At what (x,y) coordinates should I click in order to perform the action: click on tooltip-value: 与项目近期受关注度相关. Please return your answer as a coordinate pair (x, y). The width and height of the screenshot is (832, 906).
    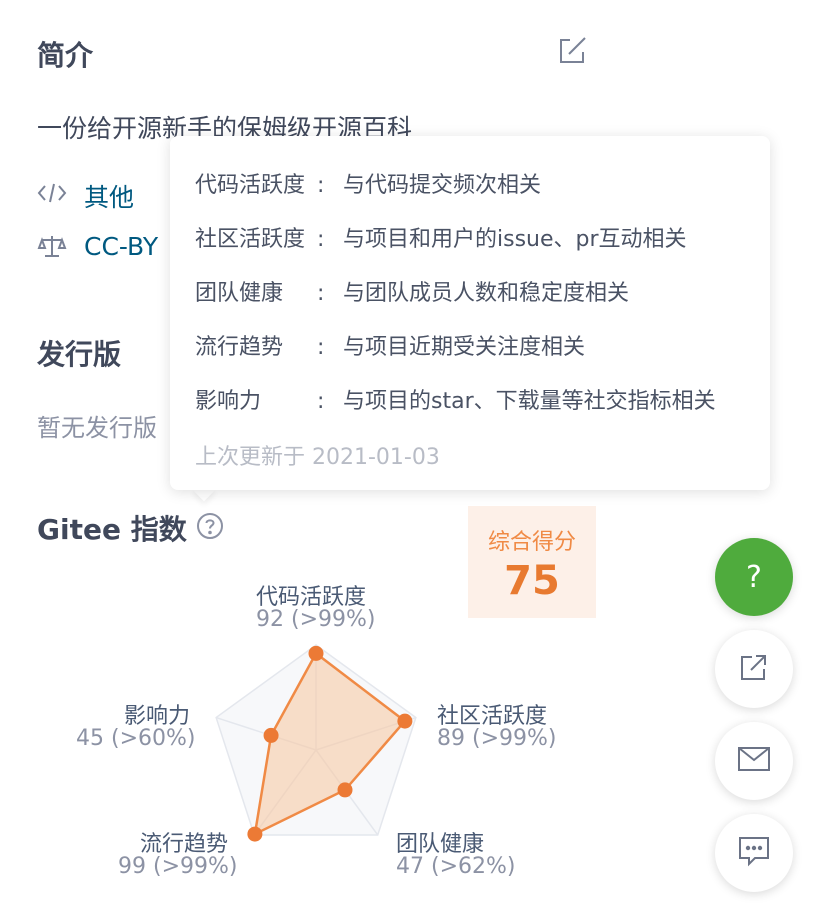
    Looking at the image, I should click on (464, 347).